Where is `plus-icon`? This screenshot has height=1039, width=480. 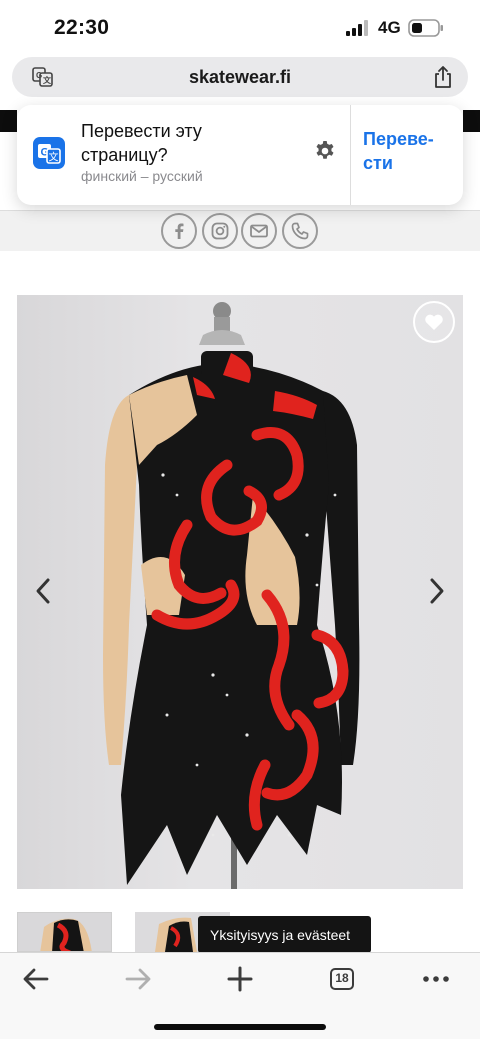 plus-icon is located at coordinates (240, 979).